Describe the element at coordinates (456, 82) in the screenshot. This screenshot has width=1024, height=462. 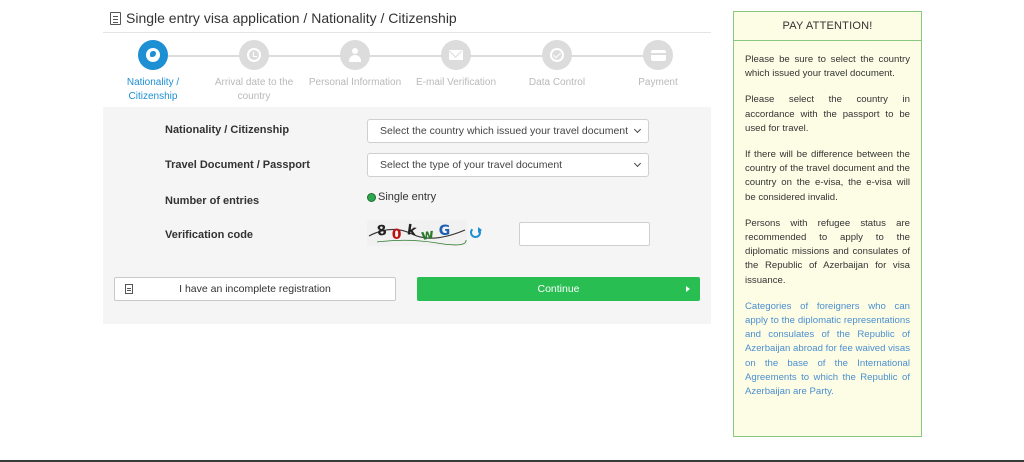
I see `step-label: E-mail Verification` at that location.